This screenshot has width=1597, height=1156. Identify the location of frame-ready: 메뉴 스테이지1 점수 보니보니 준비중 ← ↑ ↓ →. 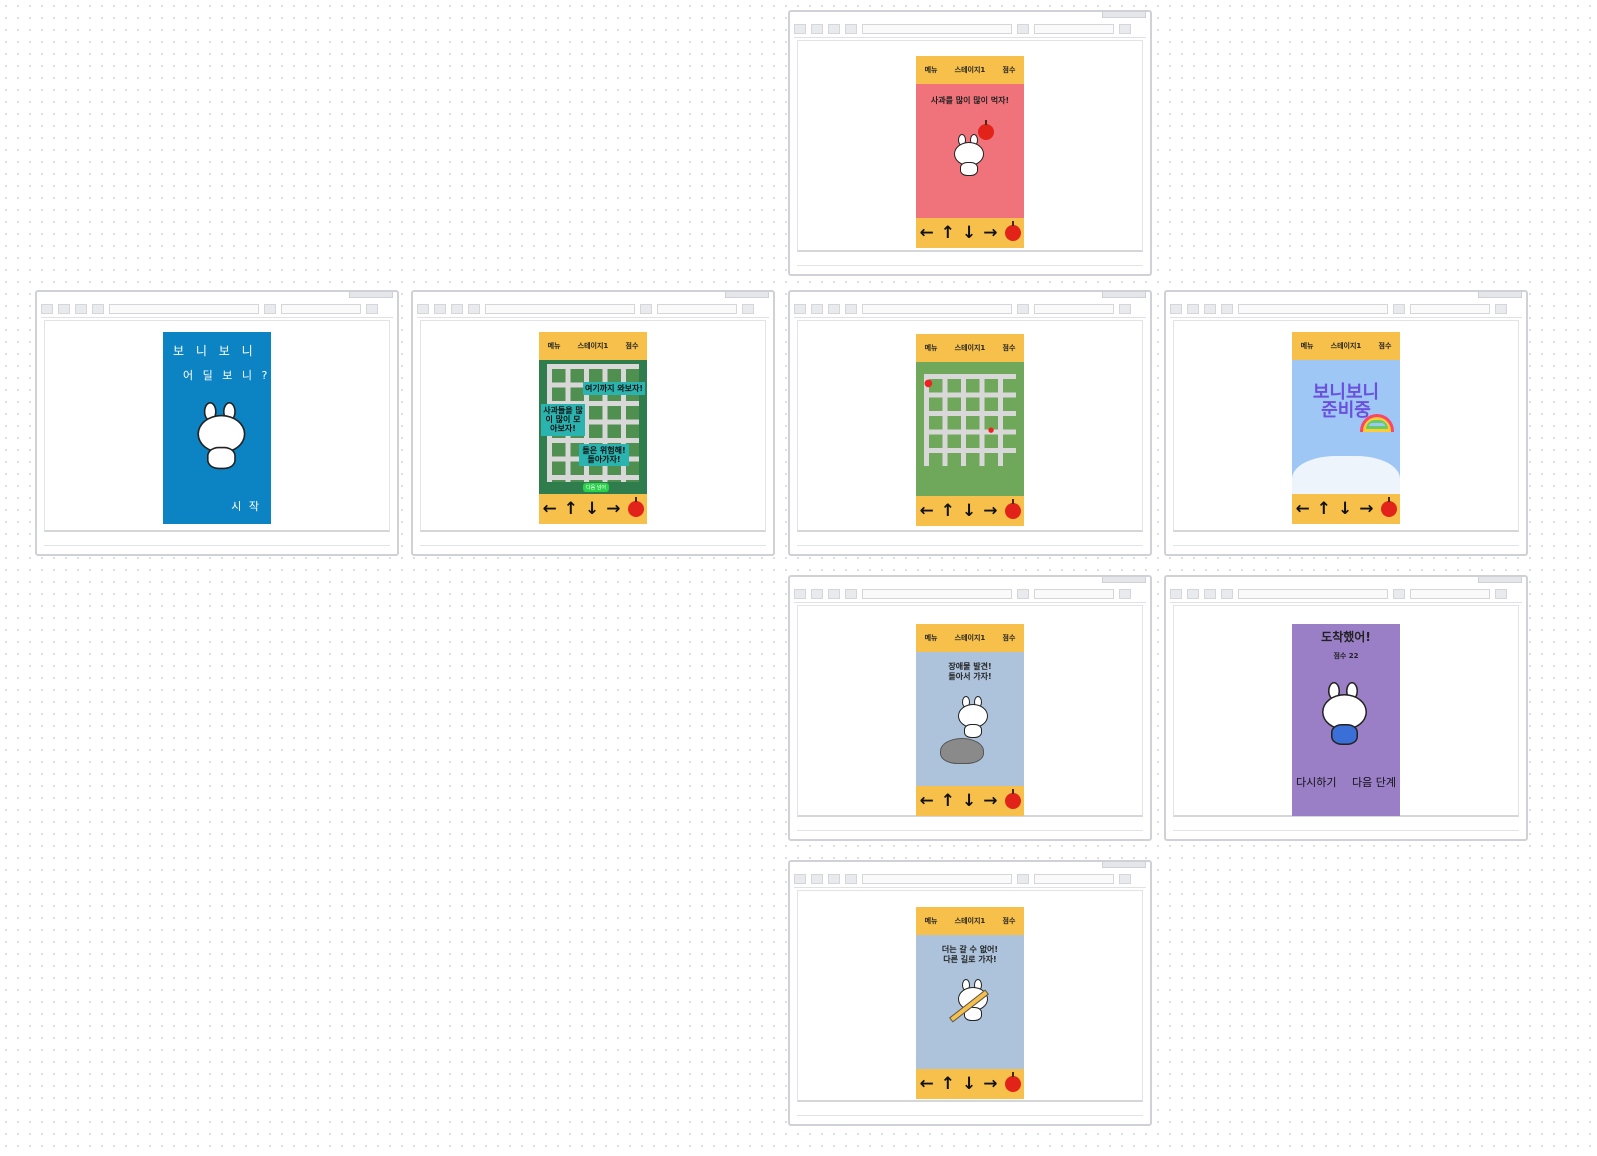
(1346, 423).